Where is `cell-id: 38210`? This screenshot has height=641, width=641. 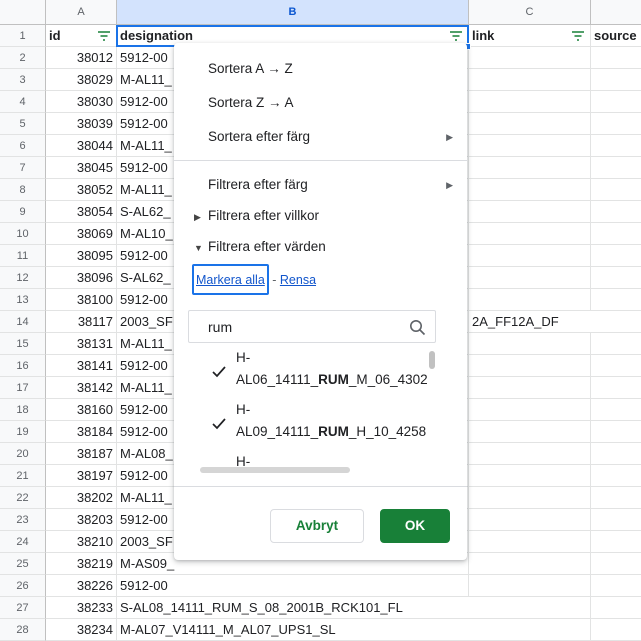
cell-id: 38210 is located at coordinates (81, 542).